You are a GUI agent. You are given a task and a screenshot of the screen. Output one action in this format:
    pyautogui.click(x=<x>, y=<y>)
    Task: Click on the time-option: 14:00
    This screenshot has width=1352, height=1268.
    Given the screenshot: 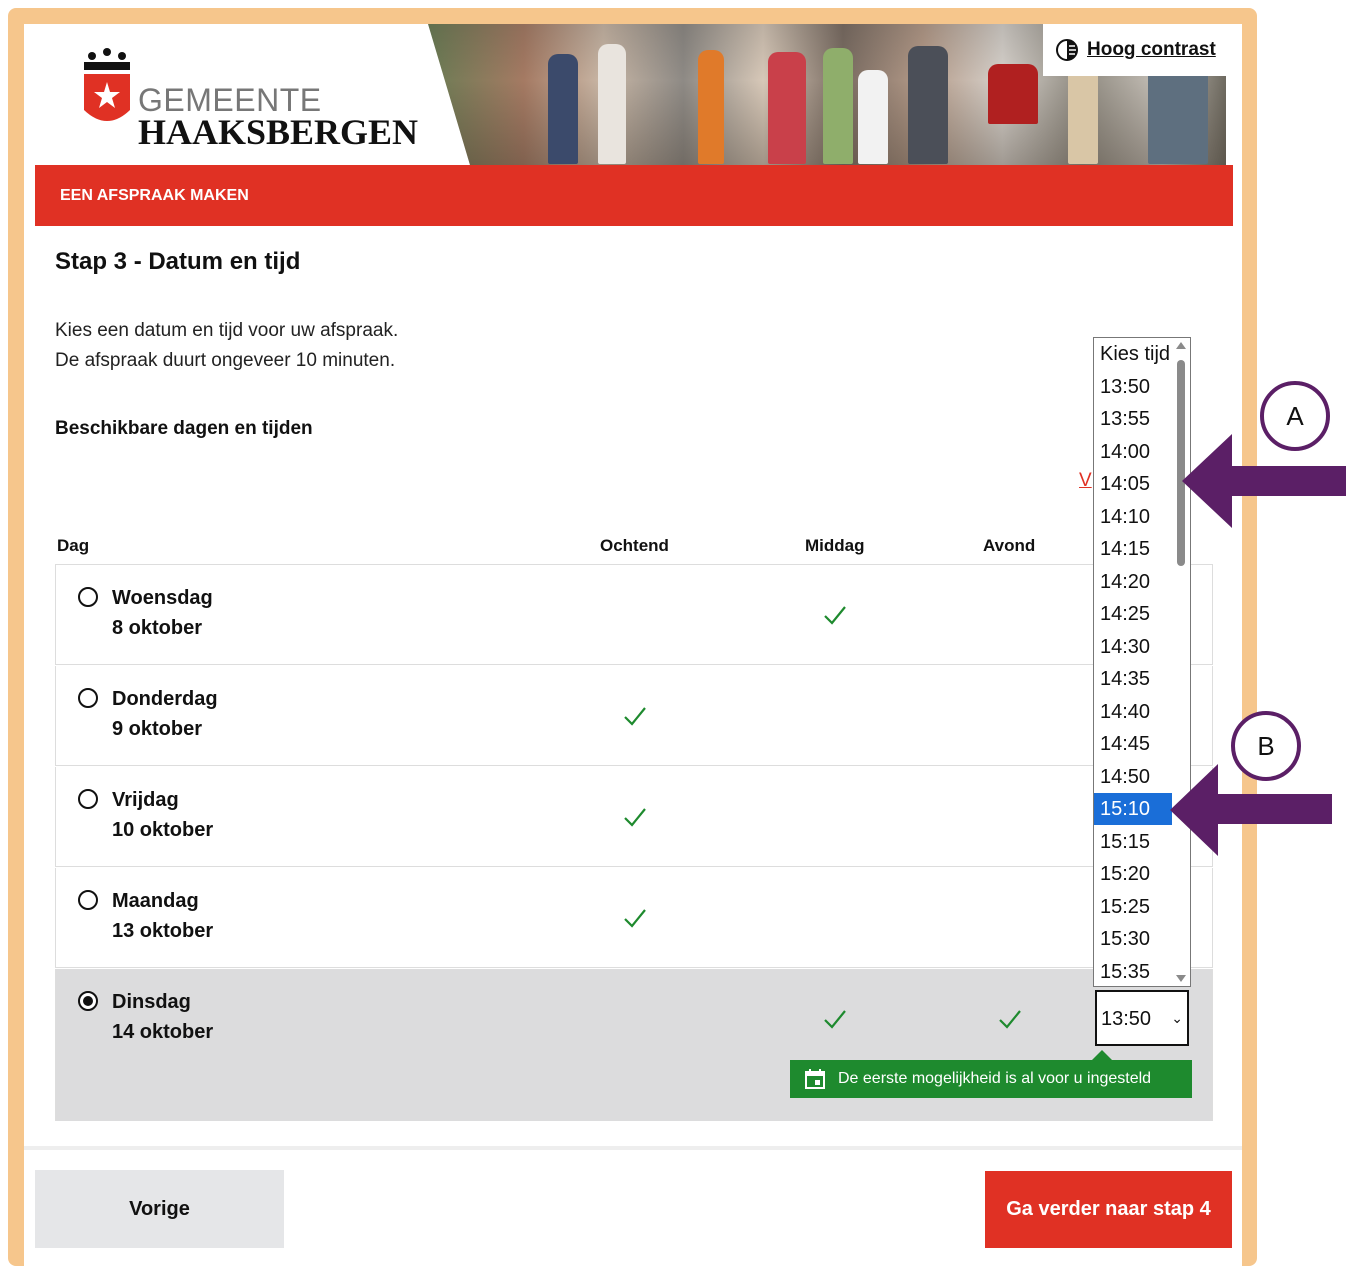 What is the action you would take?
    pyautogui.click(x=1133, y=452)
    